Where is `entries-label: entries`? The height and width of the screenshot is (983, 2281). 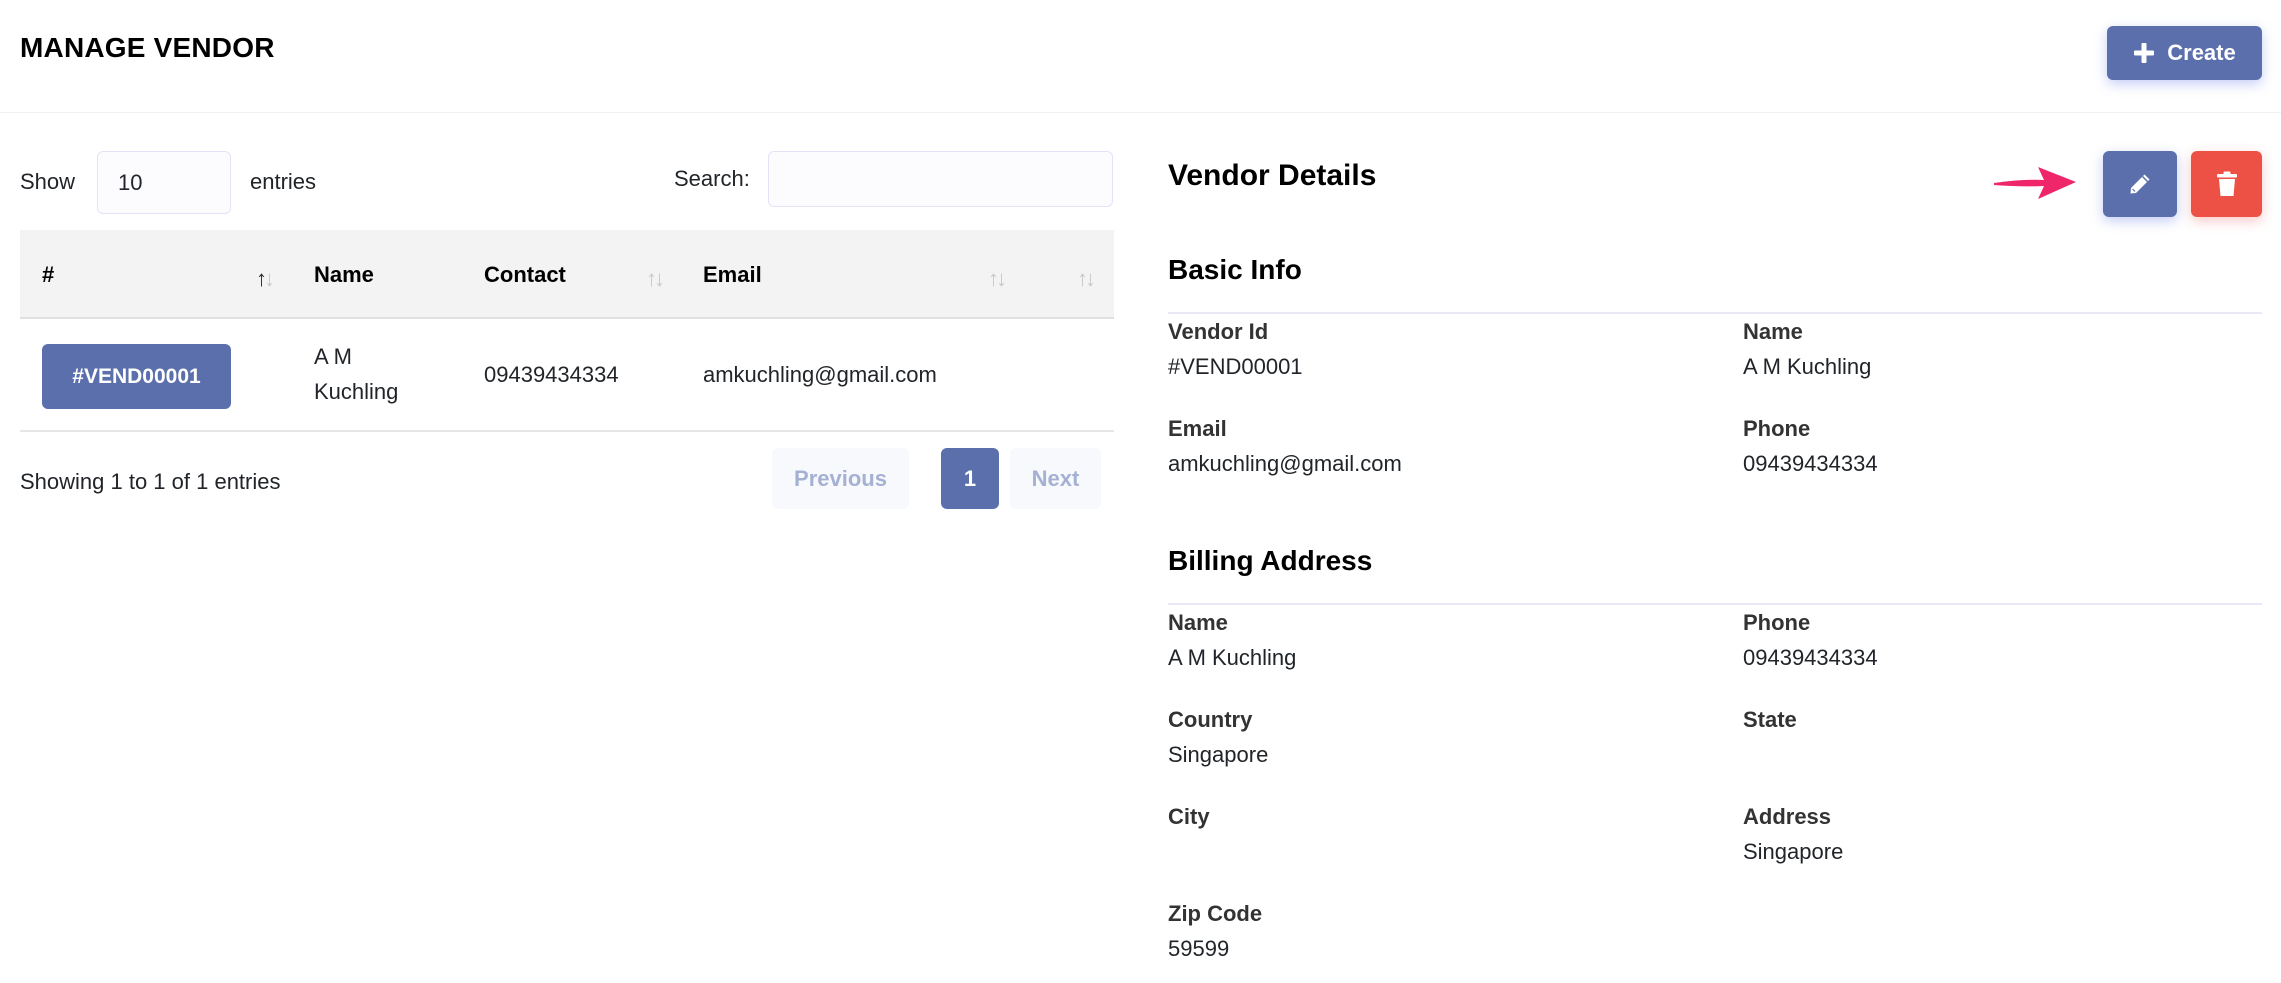 entries-label: entries is located at coordinates (283, 181).